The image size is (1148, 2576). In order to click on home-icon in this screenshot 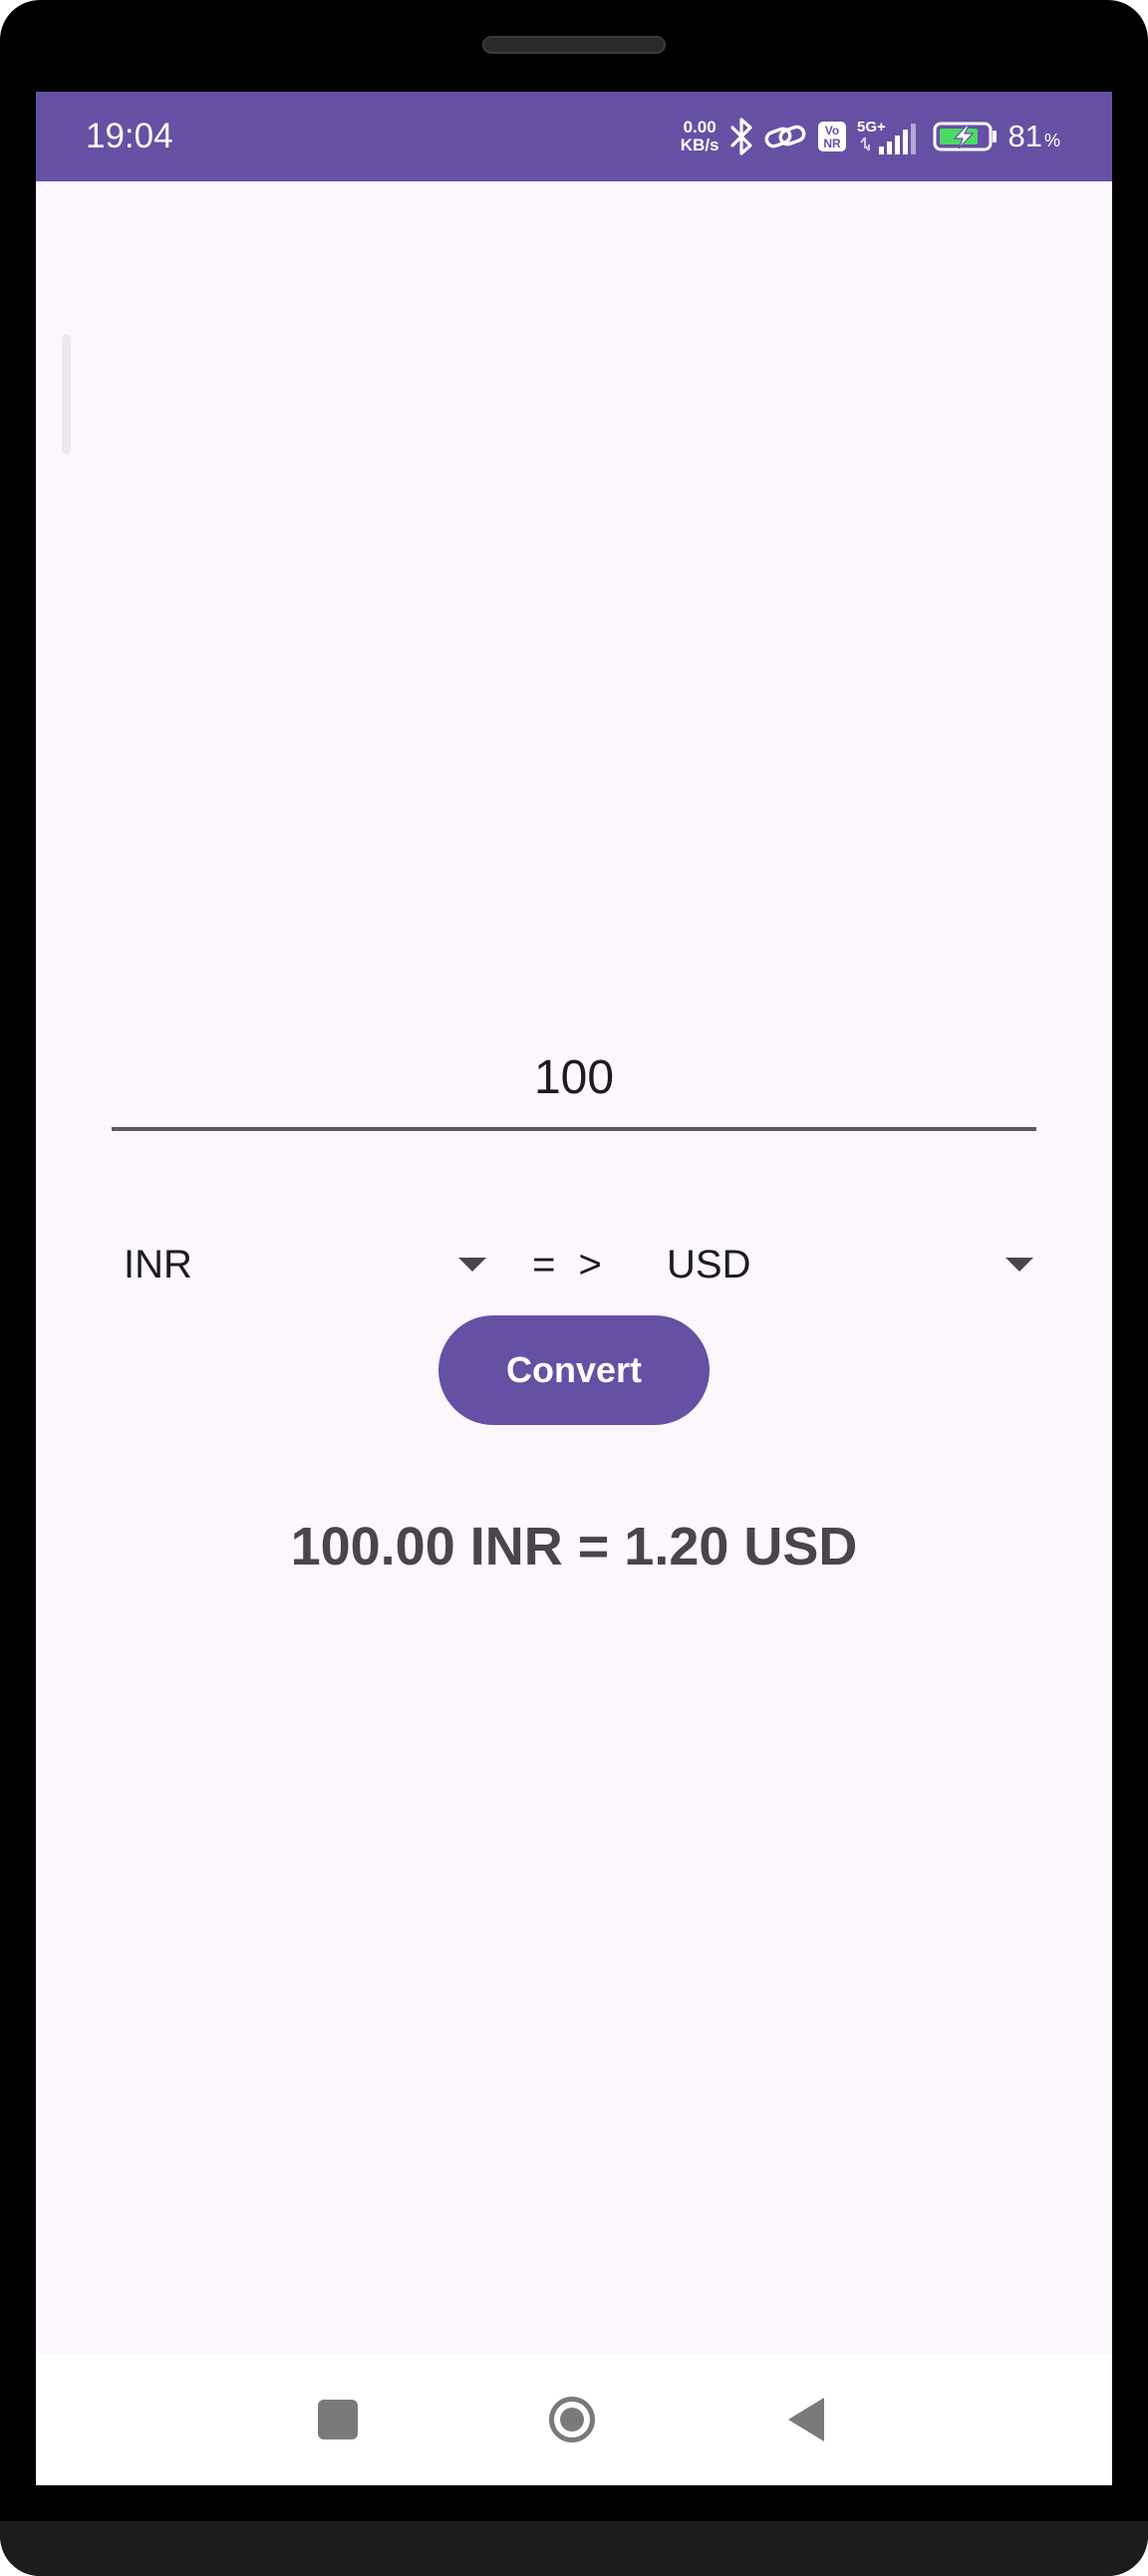, I will do `click(572, 2419)`.